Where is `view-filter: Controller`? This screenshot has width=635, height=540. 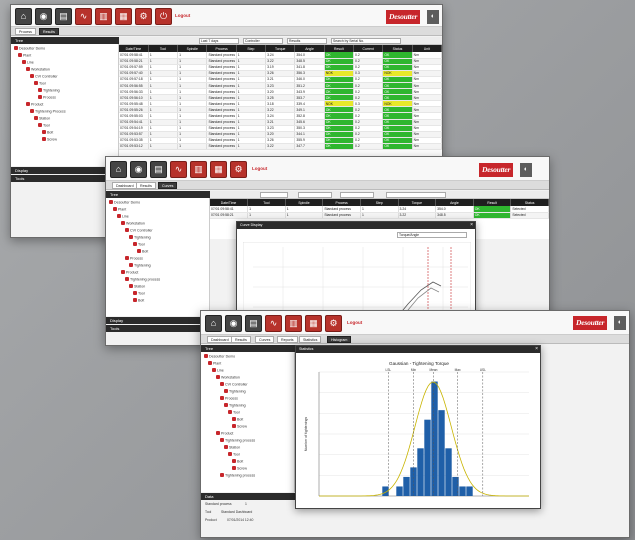
view-filter: Controller is located at coordinates (263, 41).